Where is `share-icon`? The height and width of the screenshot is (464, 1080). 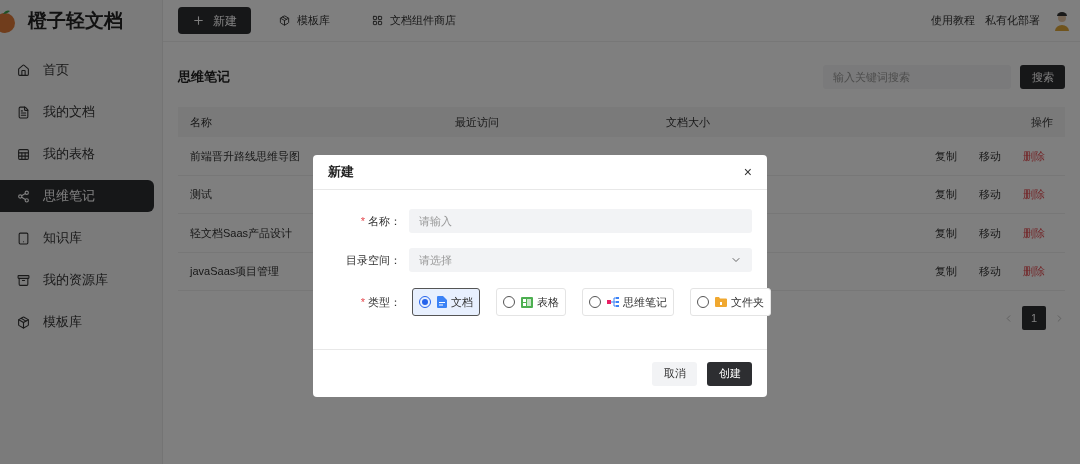 share-icon is located at coordinates (23, 196).